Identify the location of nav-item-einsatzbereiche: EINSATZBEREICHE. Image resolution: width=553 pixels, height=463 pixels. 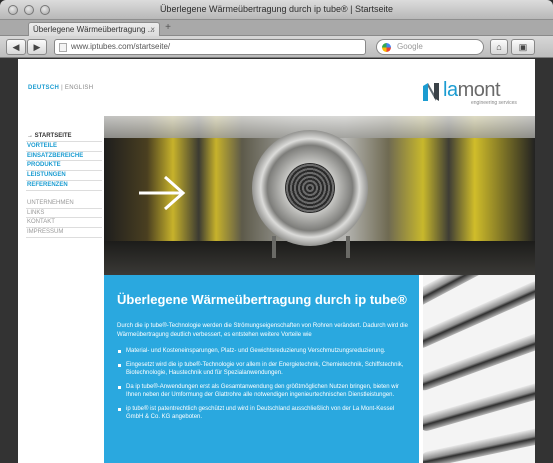
(64, 157).